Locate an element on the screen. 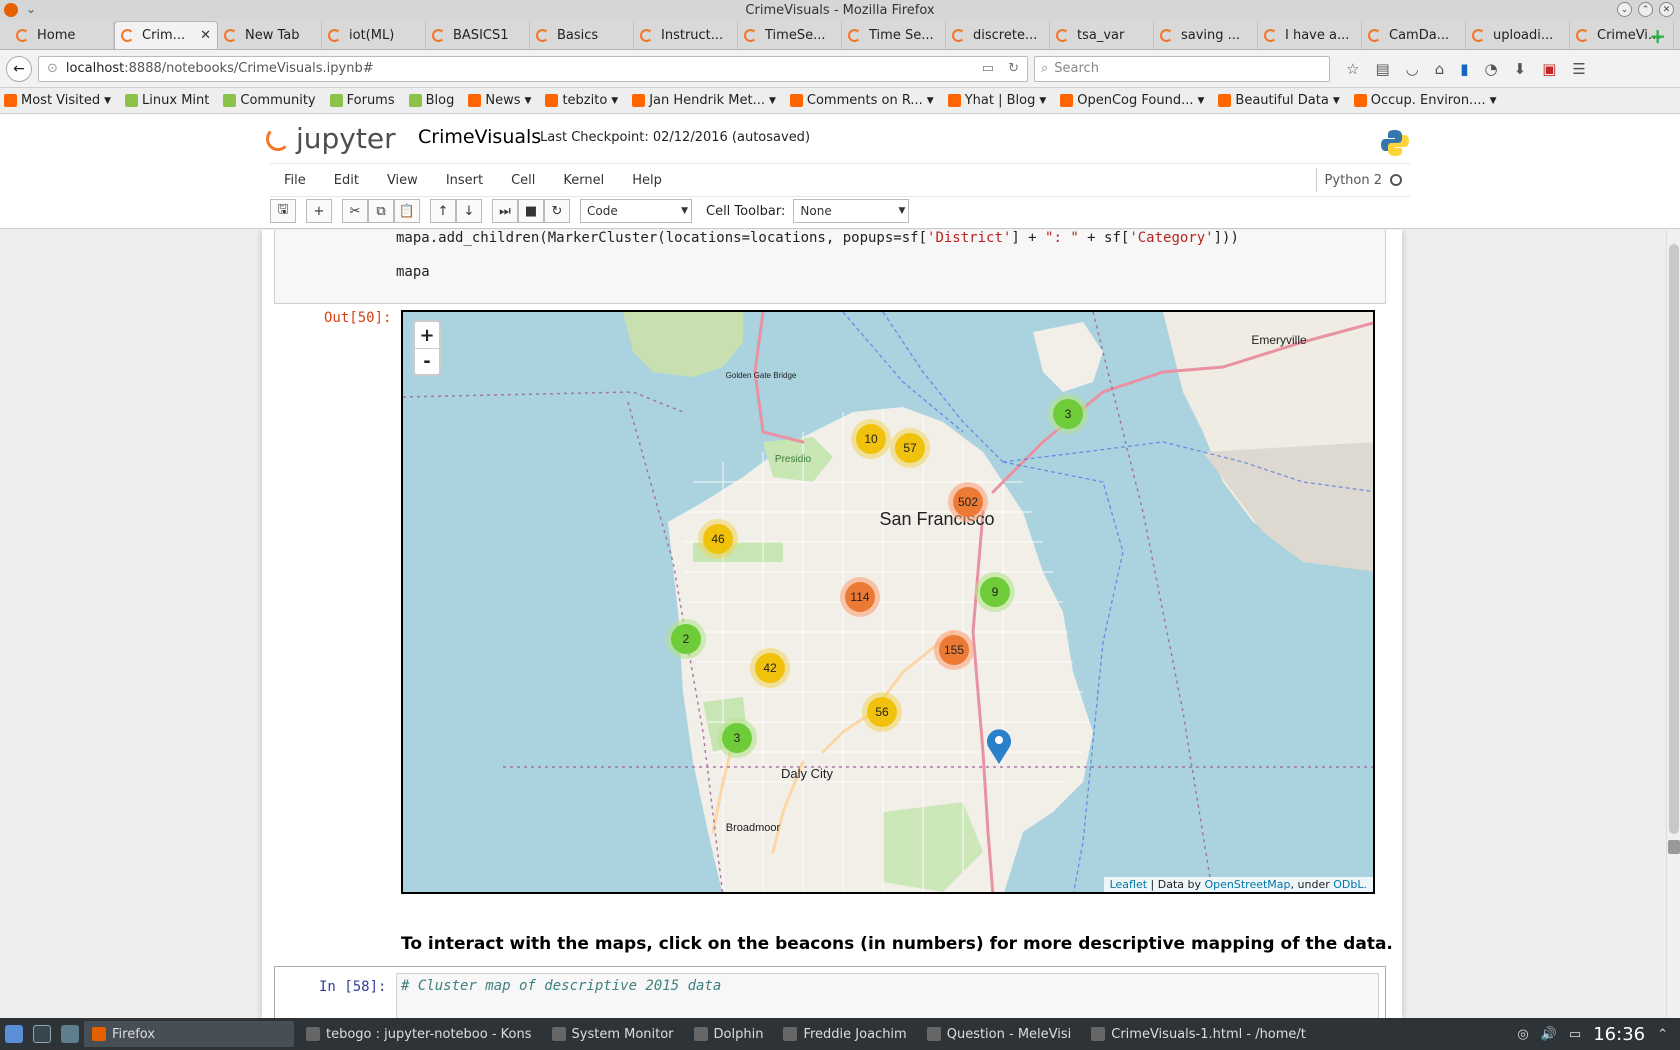  flash-icon: ▣ is located at coordinates (1549, 69).